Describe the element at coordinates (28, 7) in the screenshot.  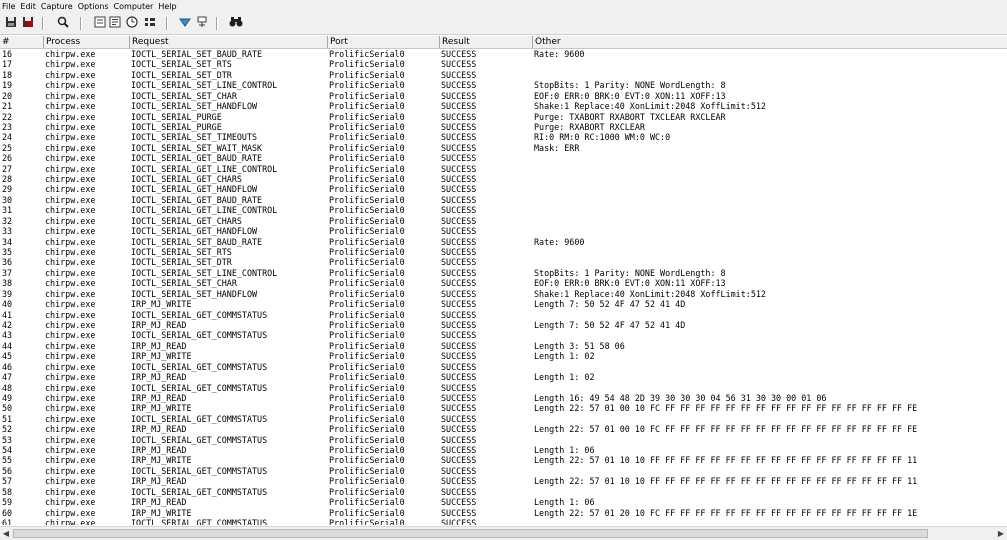
I see `menu-edit: Edit` at that location.